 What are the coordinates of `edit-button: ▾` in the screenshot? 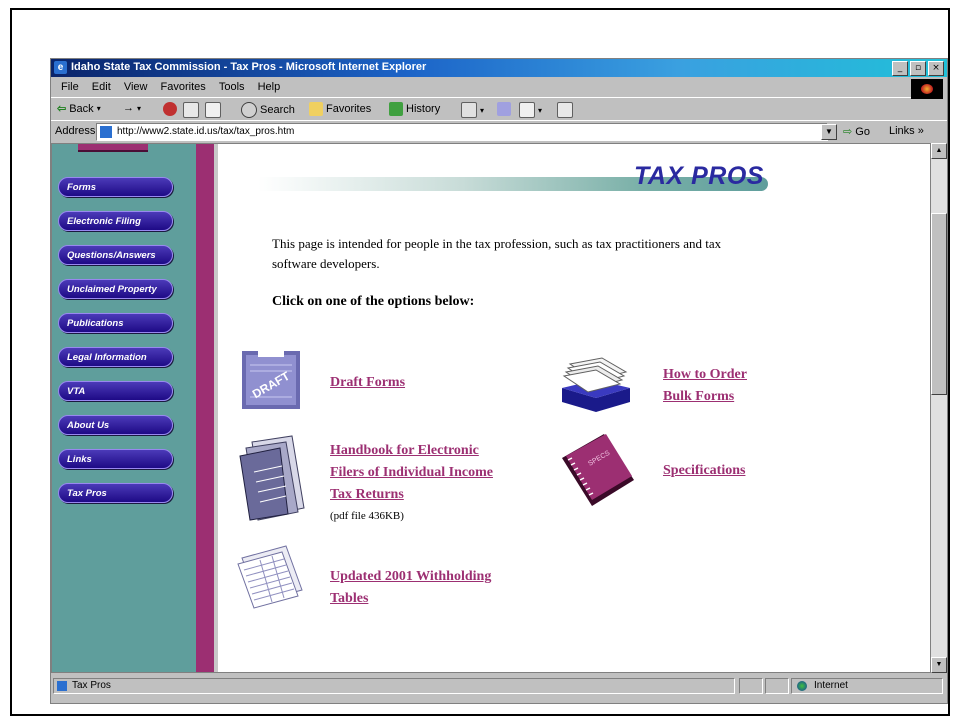 It's located at (530, 110).